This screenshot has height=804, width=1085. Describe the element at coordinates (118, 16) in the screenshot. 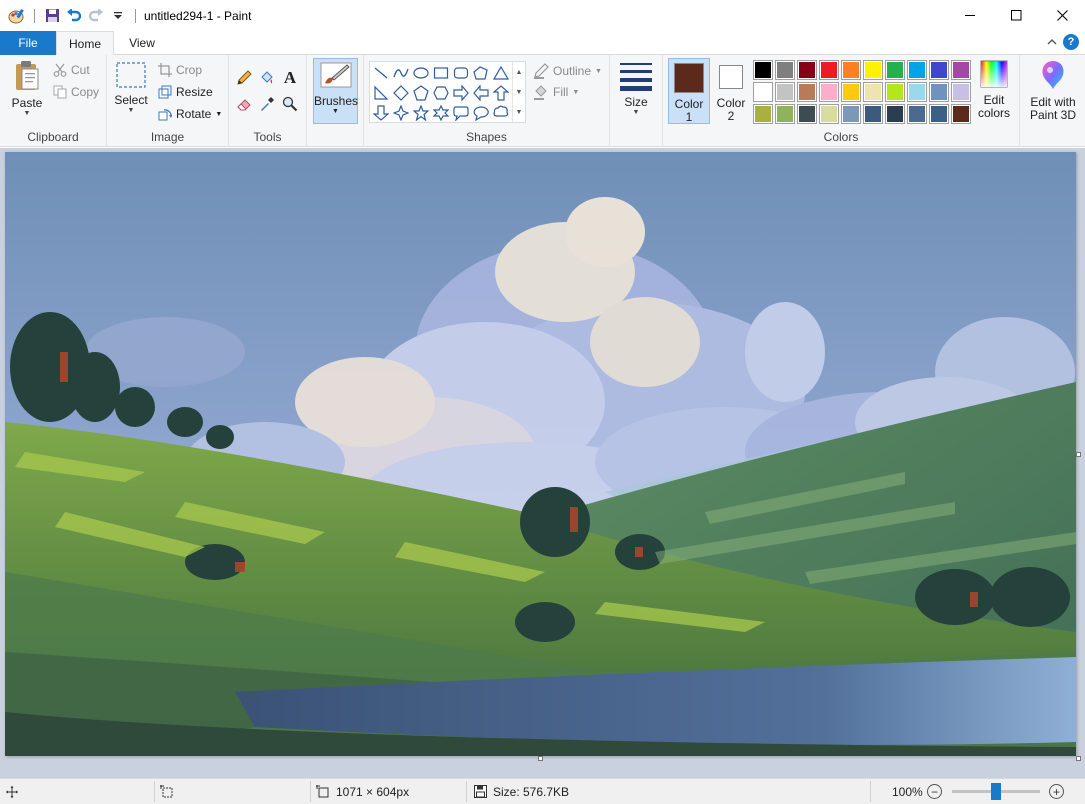

I see `customize-toolbar-icon` at that location.